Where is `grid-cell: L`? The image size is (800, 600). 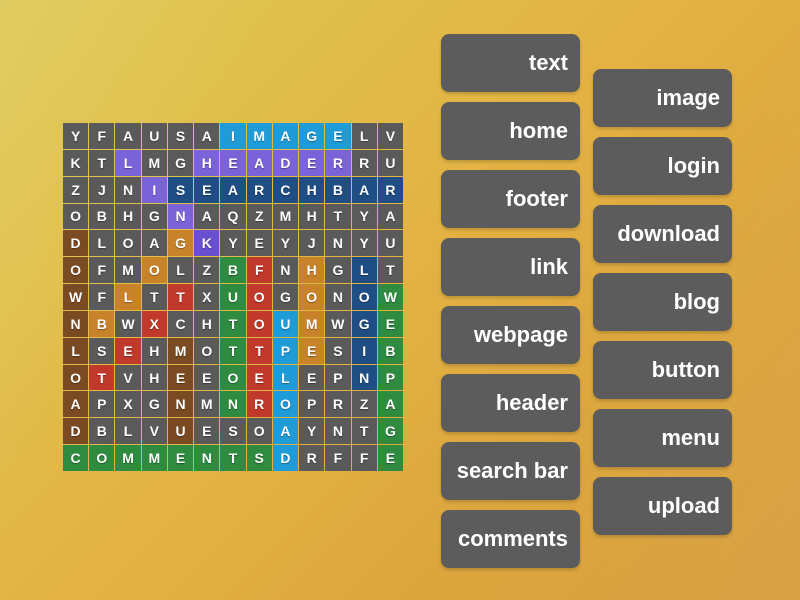 grid-cell: L is located at coordinates (128, 297).